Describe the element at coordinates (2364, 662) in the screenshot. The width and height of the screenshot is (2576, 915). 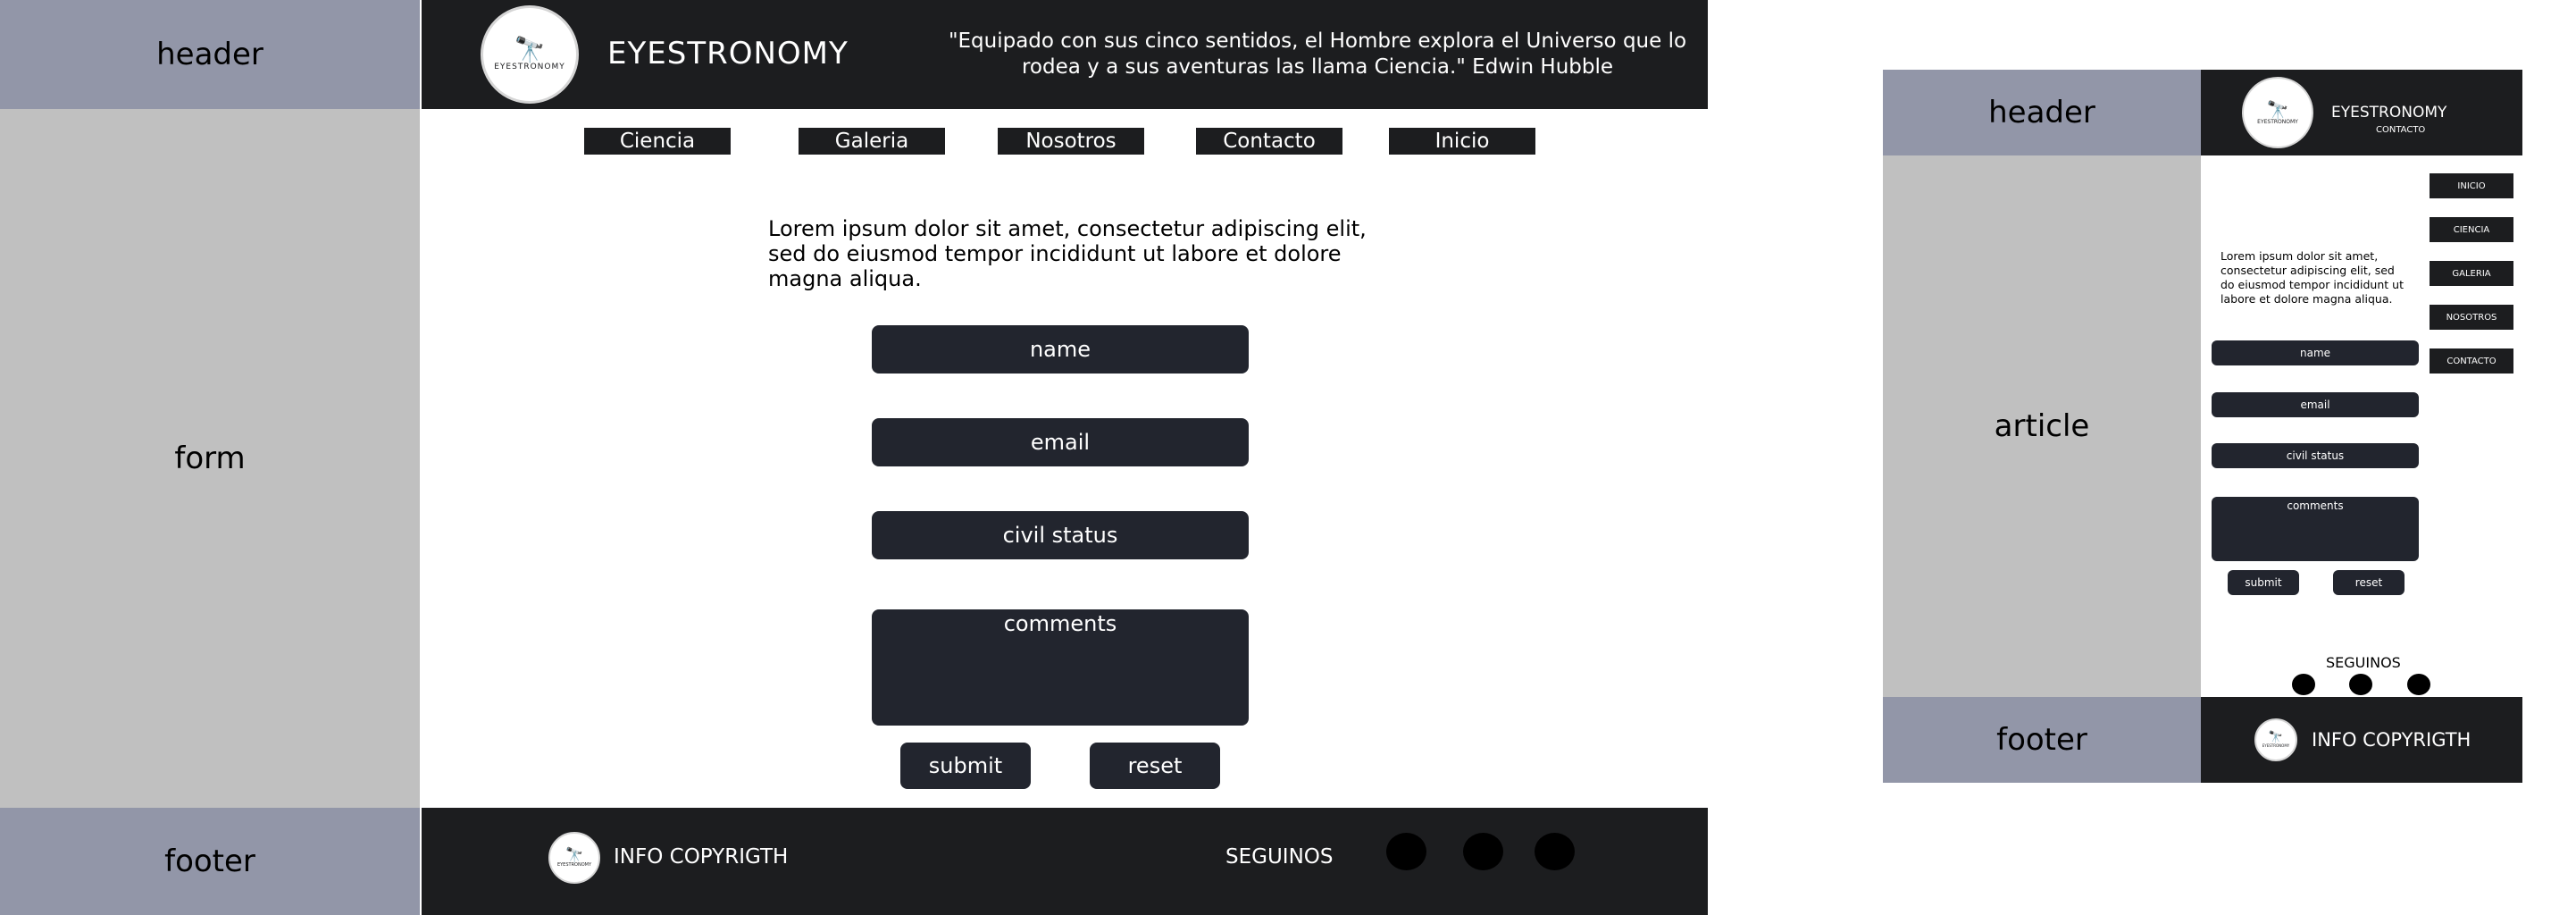
I see `mobile-follow-label: SEGUINOS` at that location.